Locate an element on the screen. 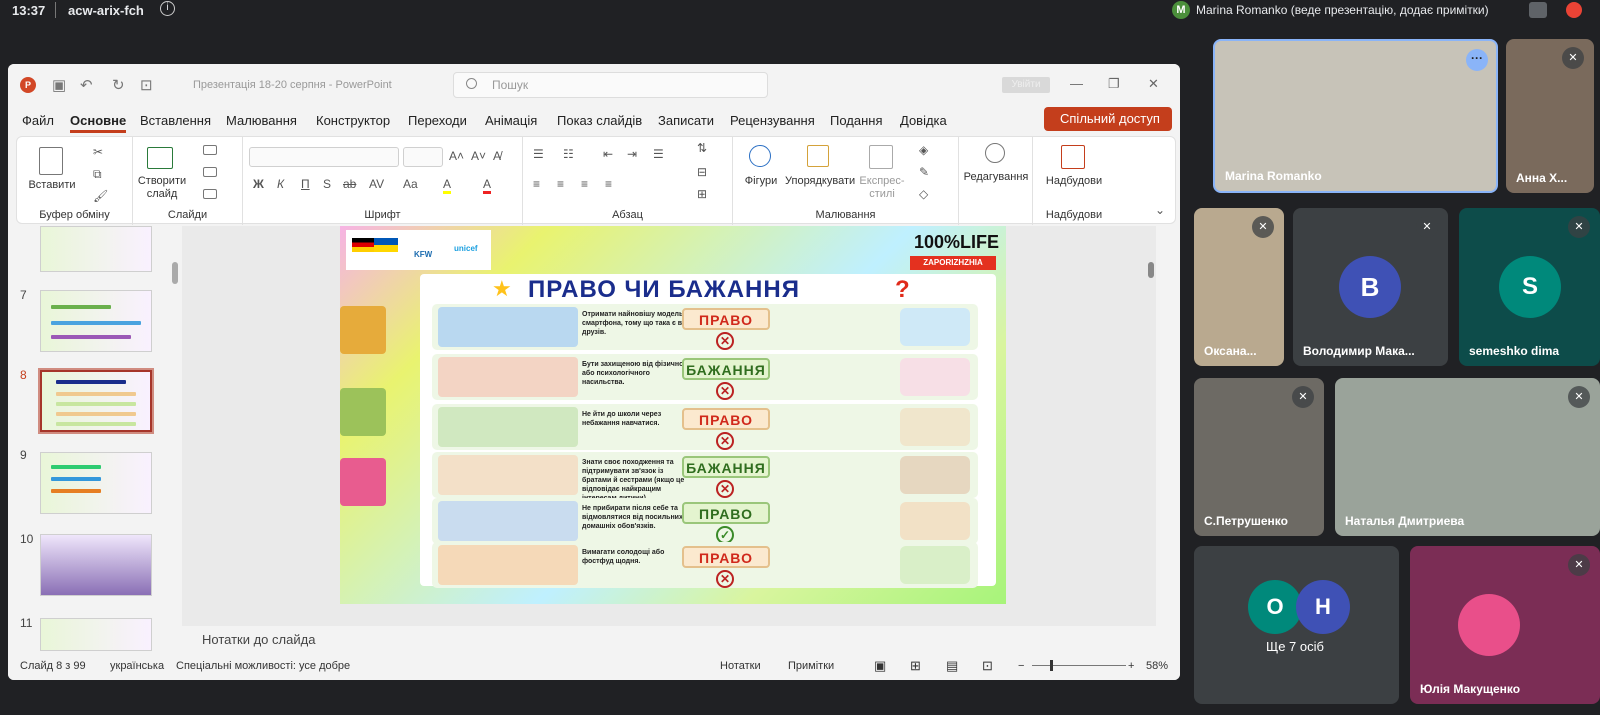  more-options-icon: ··· is located at coordinates (1477, 60).